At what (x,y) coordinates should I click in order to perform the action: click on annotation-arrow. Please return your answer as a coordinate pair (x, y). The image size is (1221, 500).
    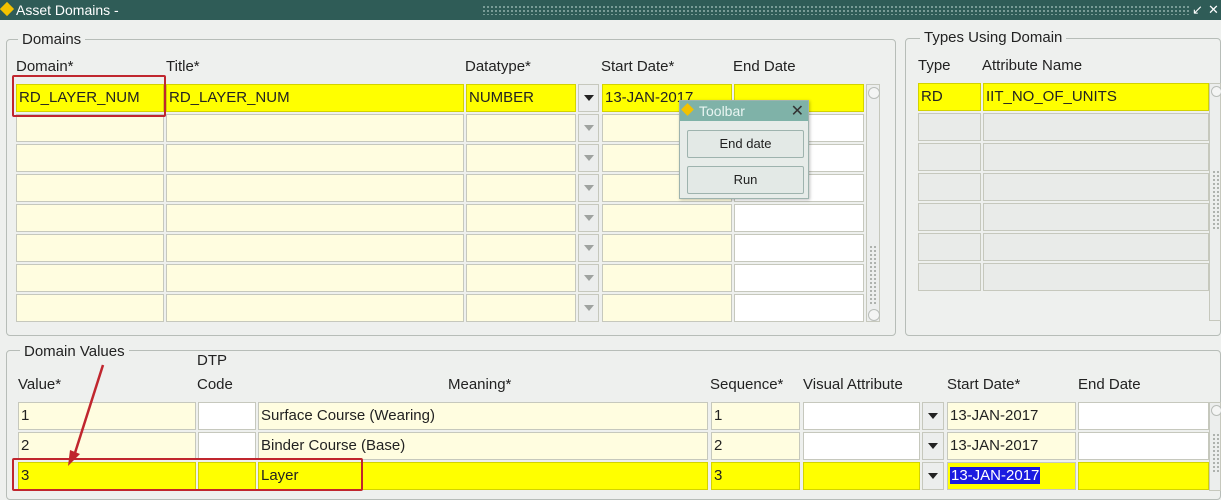
    Looking at the image, I should click on (86, 415).